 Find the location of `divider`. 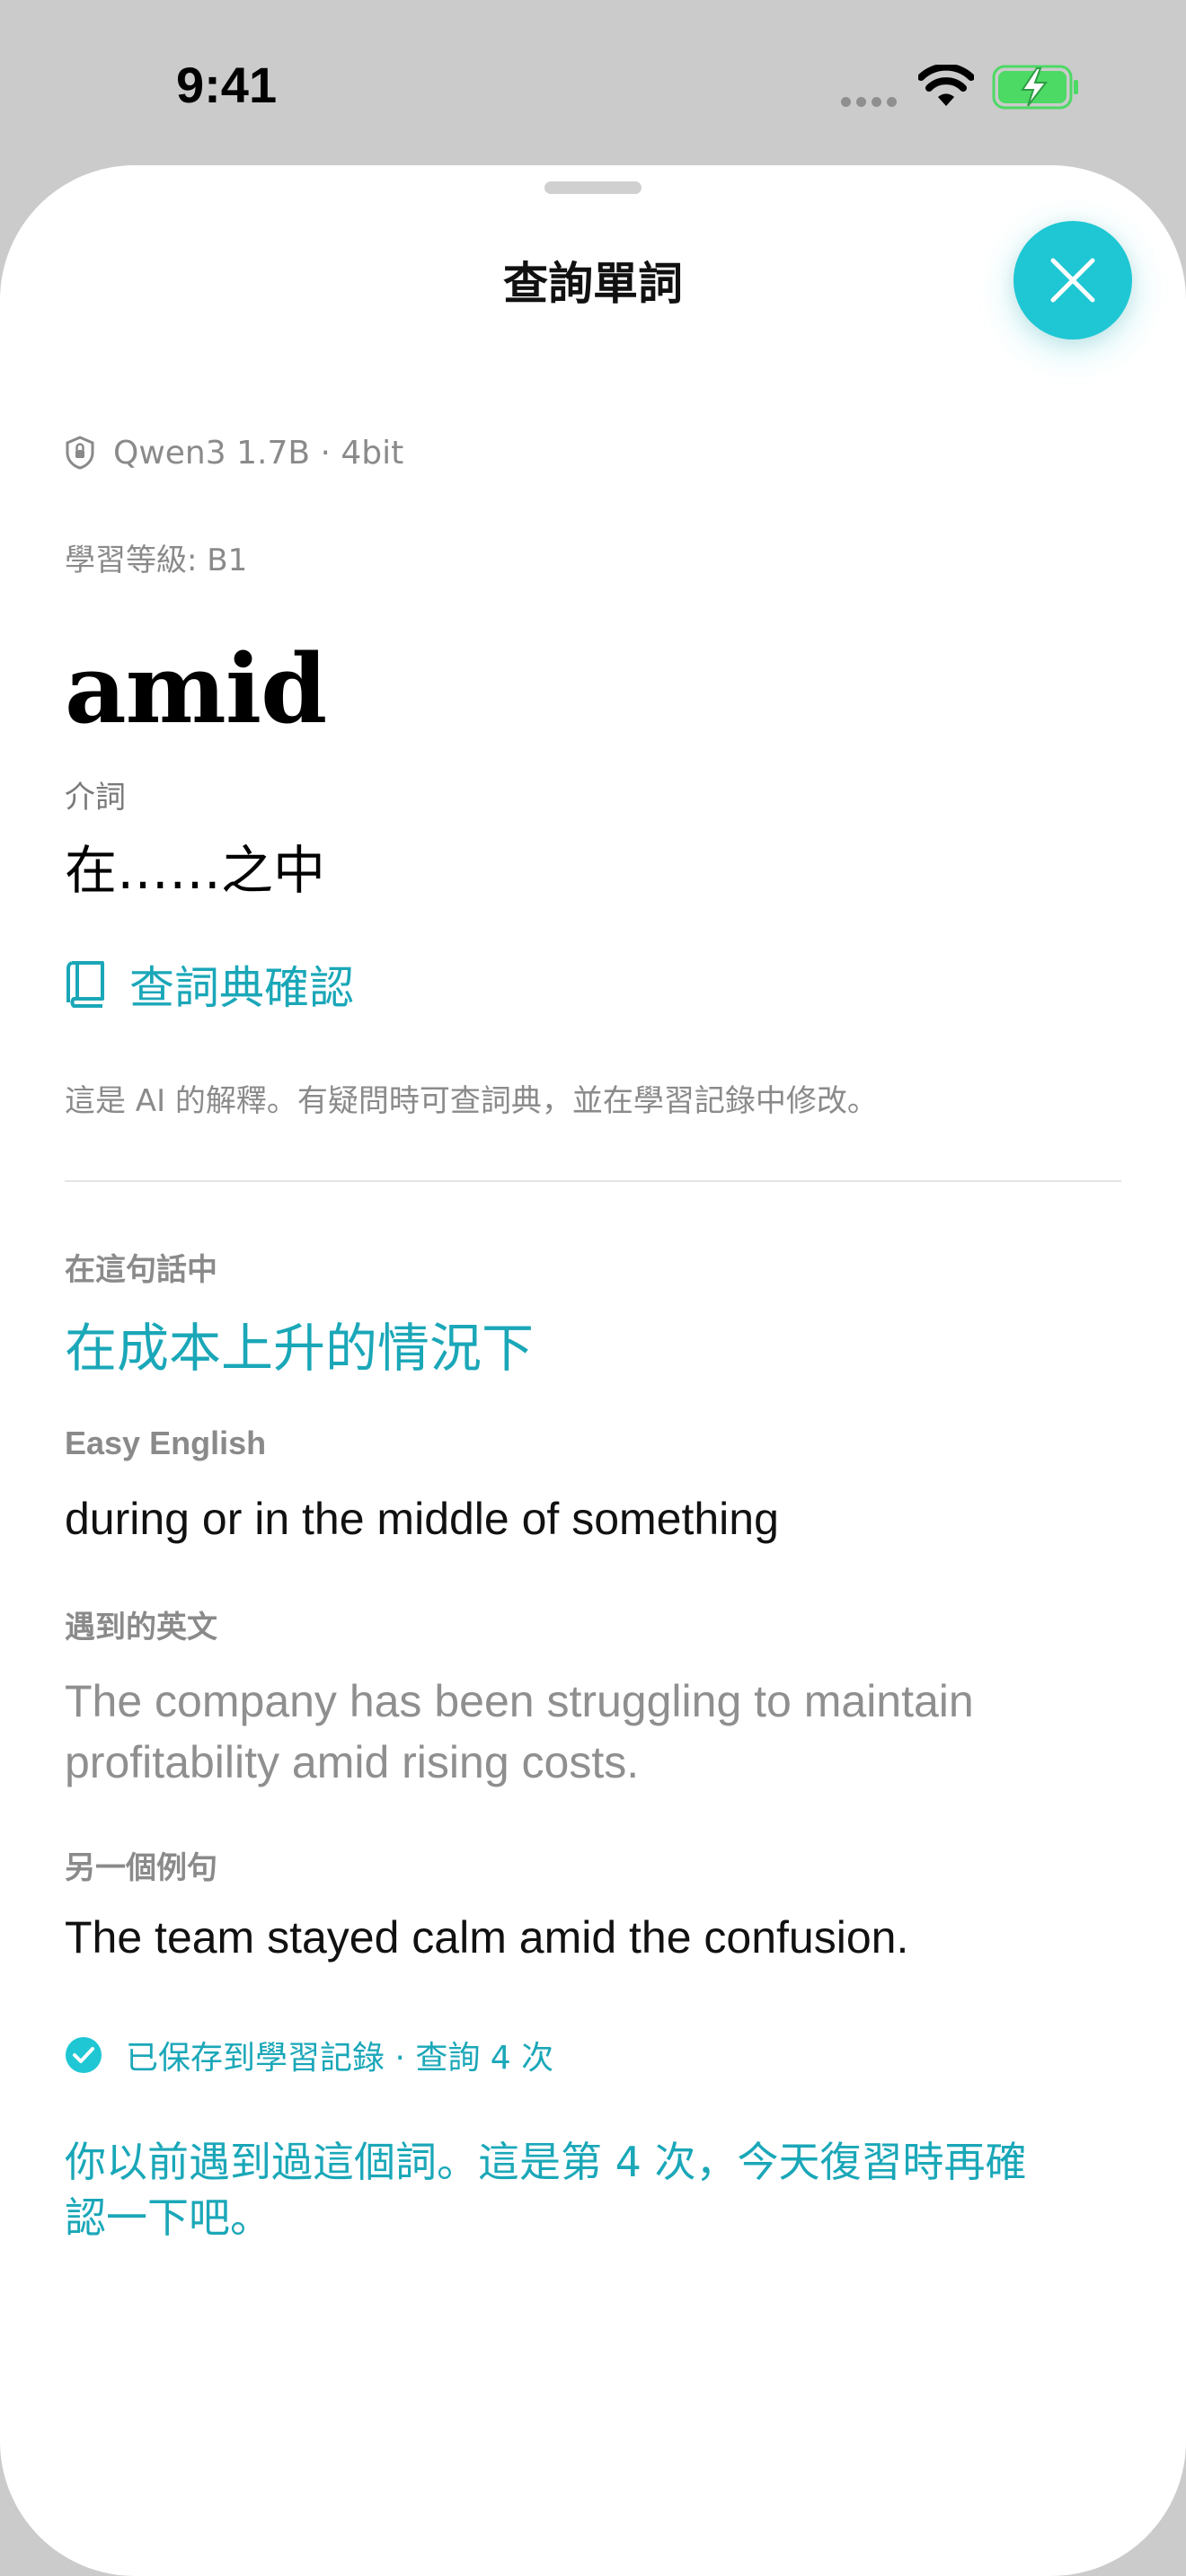

divider is located at coordinates (593, 1181).